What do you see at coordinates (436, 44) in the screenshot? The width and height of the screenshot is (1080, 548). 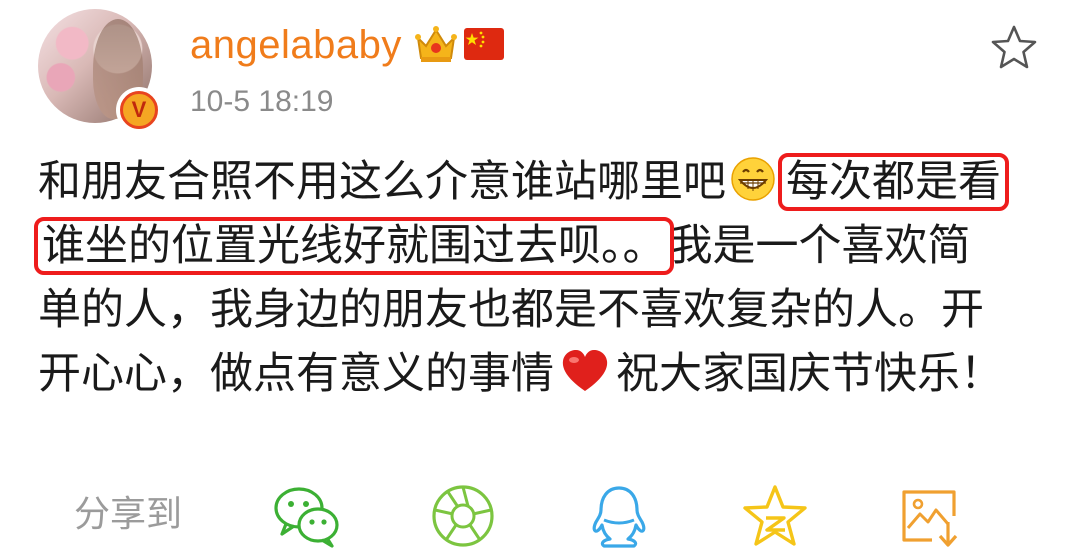 I see `crown-icon` at bounding box center [436, 44].